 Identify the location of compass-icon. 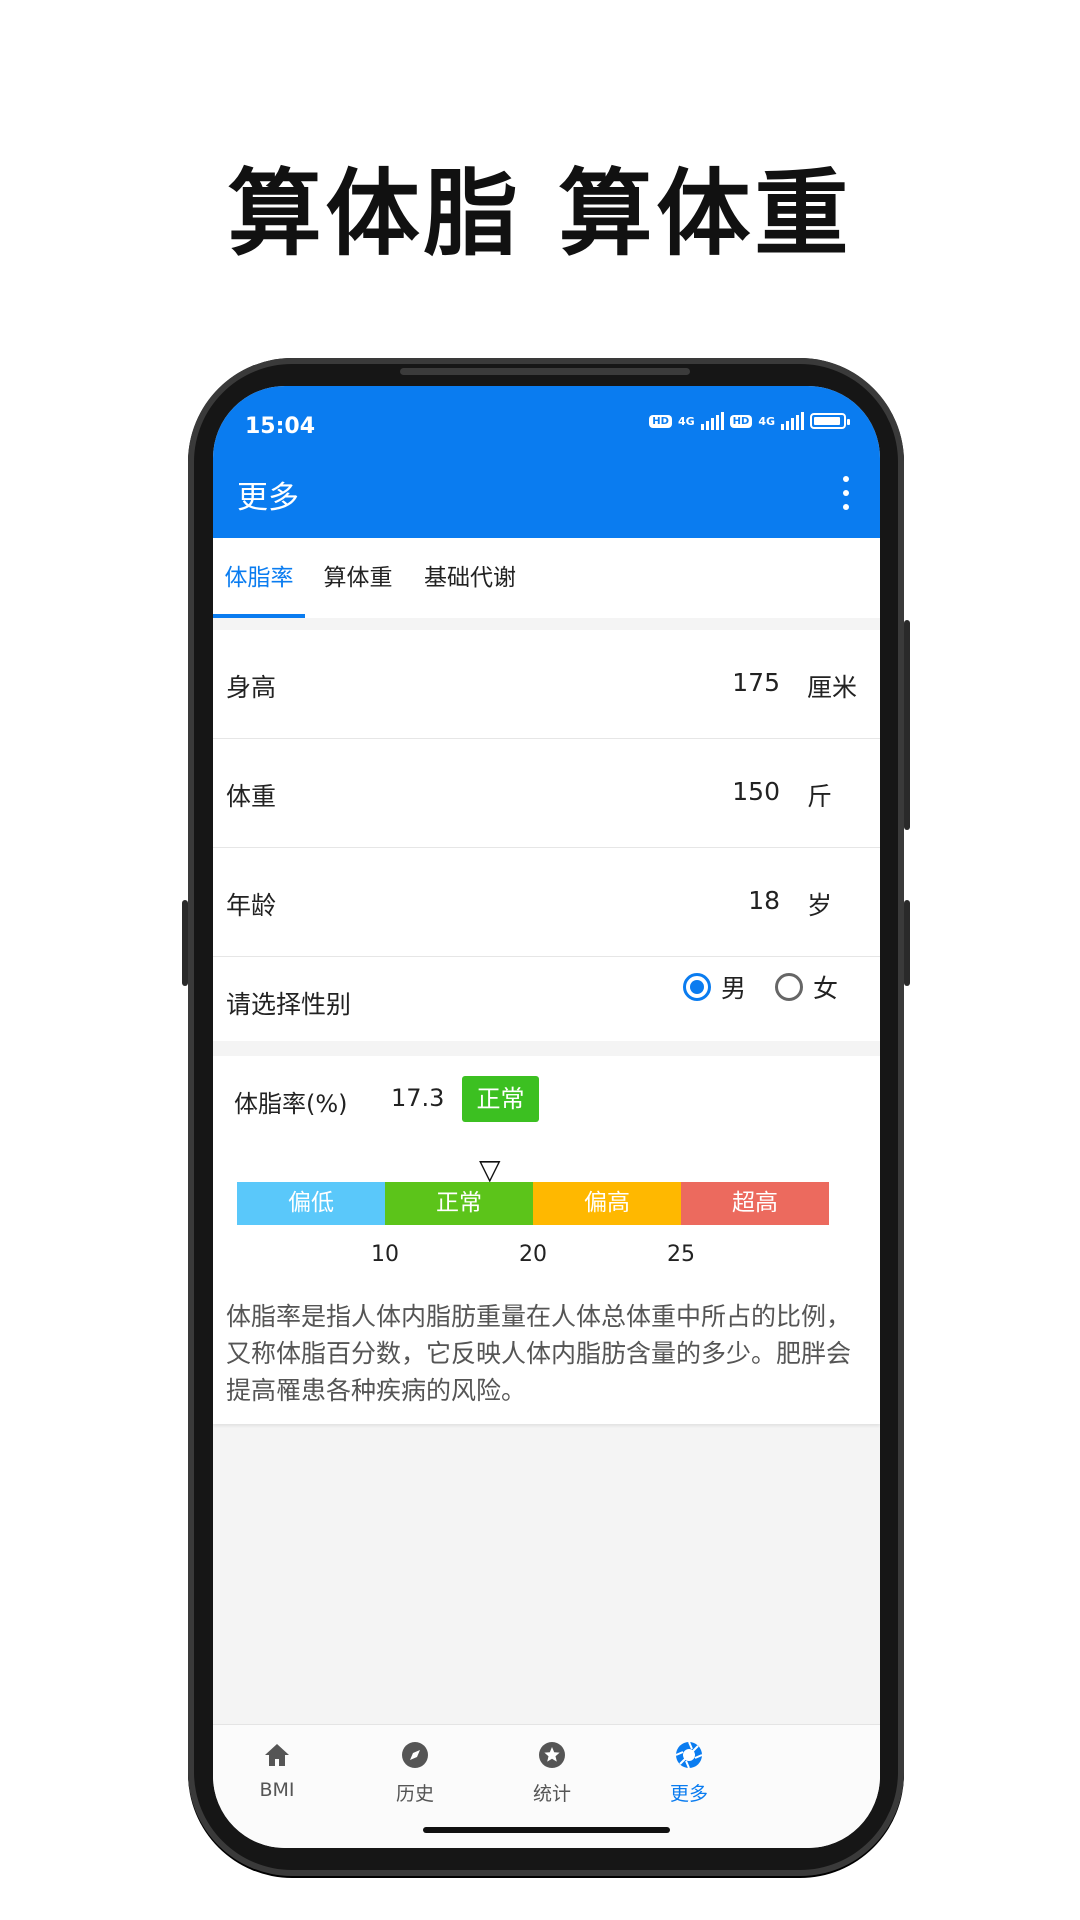
(415, 1755).